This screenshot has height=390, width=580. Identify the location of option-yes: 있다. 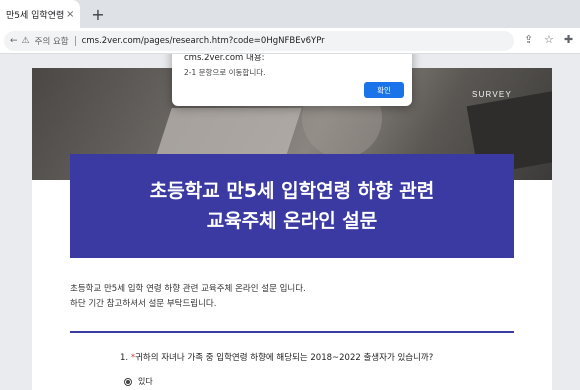
(138, 381).